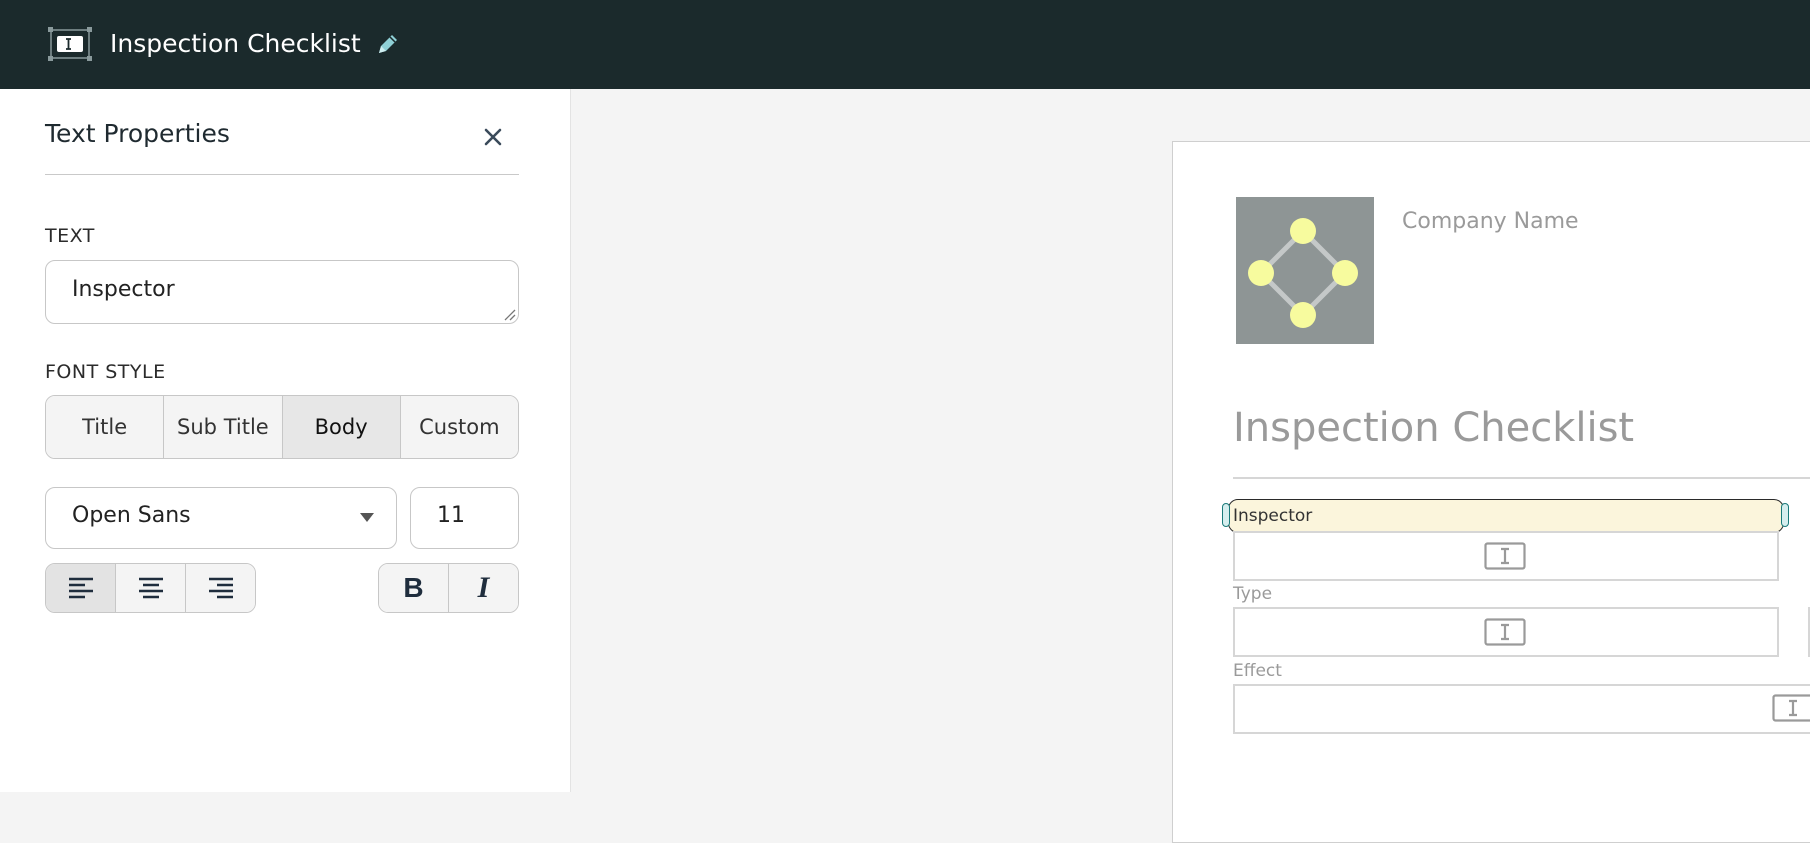 The image size is (1810, 843). What do you see at coordinates (342, 427) in the screenshot?
I see `font-style-body-button: Body` at bounding box center [342, 427].